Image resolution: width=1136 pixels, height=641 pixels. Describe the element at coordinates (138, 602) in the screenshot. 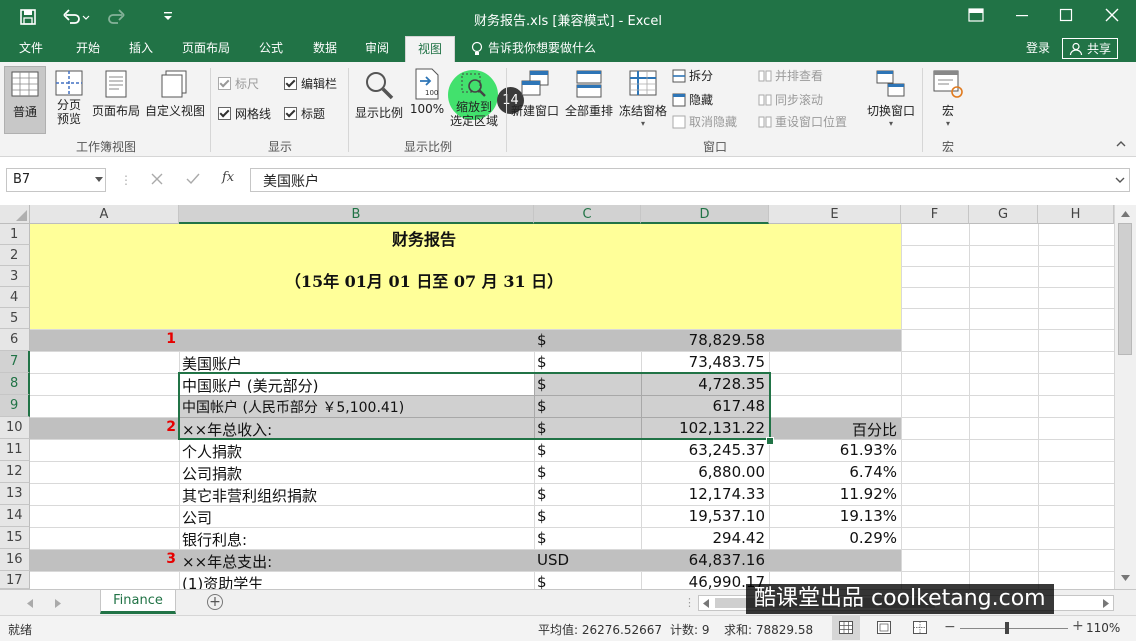

I see `sheet-tab-finance: Finance` at that location.